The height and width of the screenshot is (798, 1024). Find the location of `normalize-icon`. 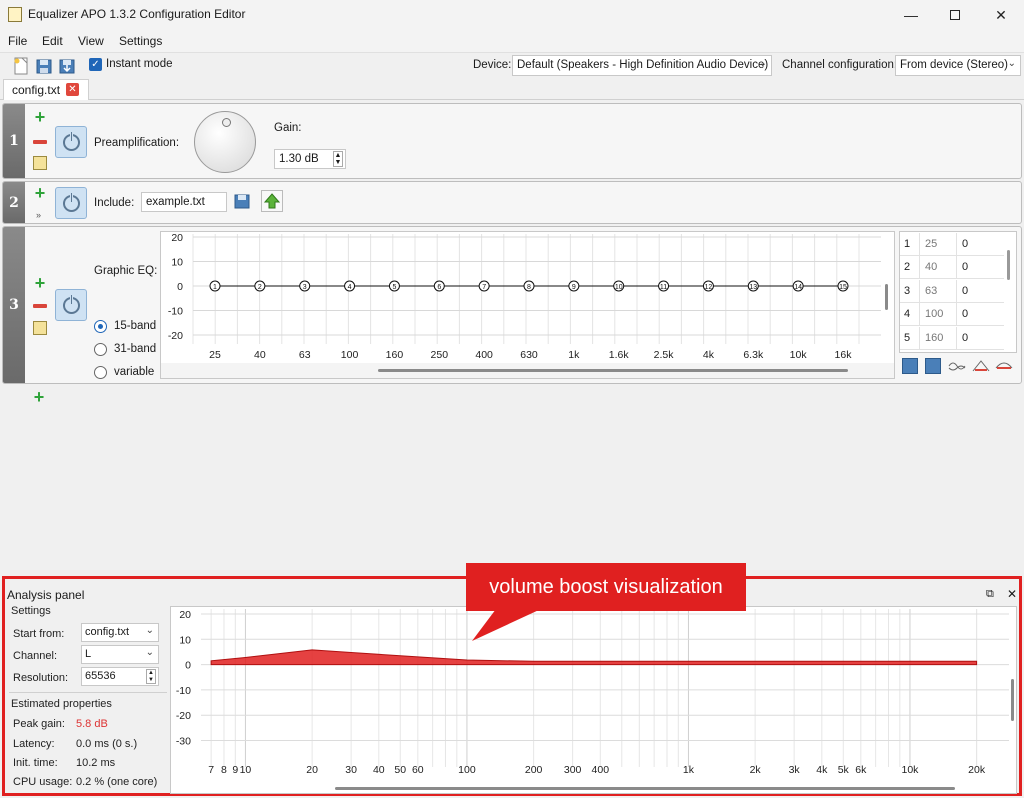

normalize-icon is located at coordinates (981, 366).